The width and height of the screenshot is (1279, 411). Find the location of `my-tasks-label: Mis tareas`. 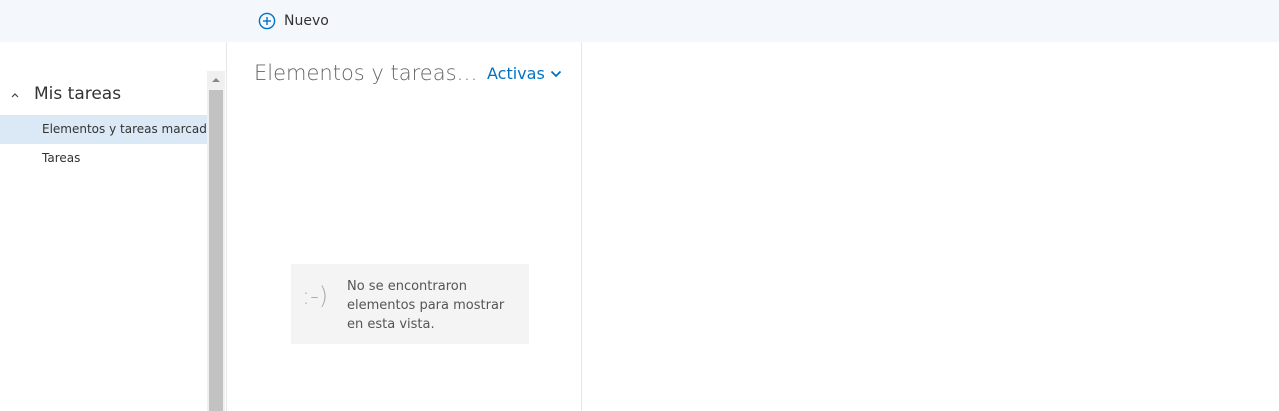

my-tasks-label: Mis tareas is located at coordinates (78, 94).